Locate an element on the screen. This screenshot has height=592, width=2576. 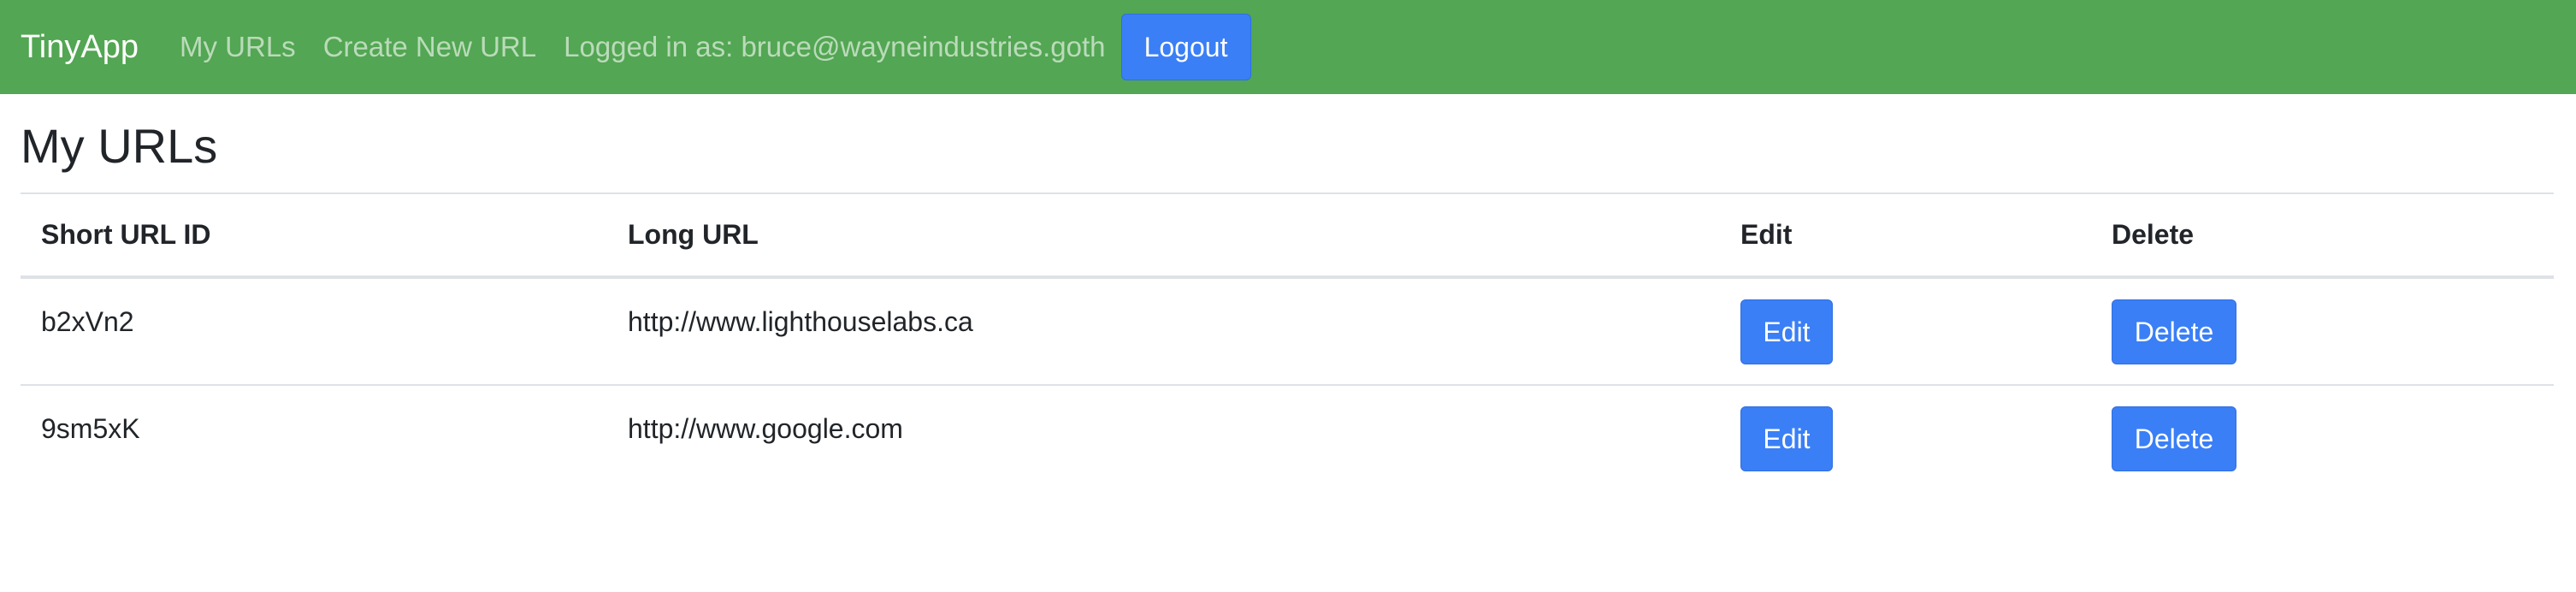
brand-link: TinyApp is located at coordinates (80, 47).